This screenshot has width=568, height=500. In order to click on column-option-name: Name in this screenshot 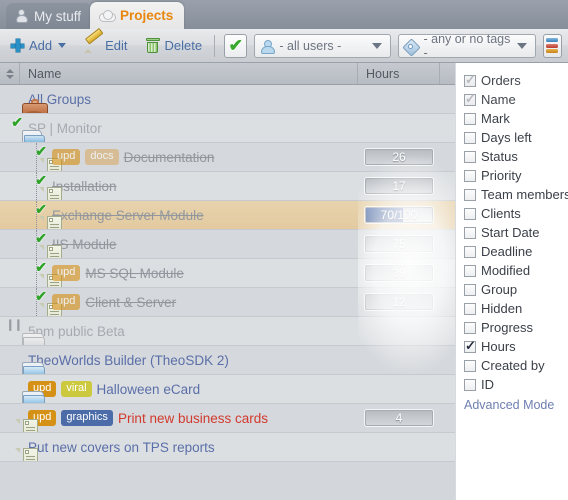, I will do `click(516, 99)`.